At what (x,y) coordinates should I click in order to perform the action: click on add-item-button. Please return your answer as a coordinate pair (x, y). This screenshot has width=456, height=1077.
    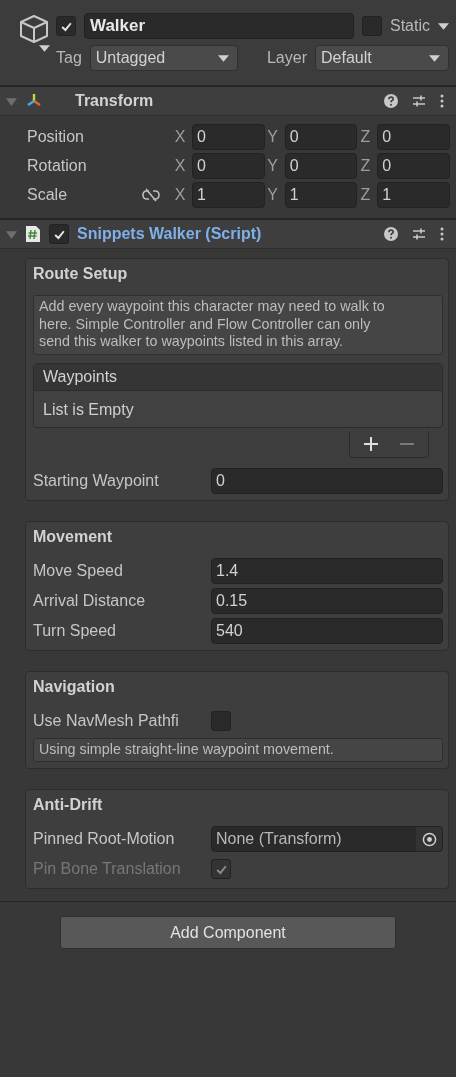
    Looking at the image, I should click on (371, 443).